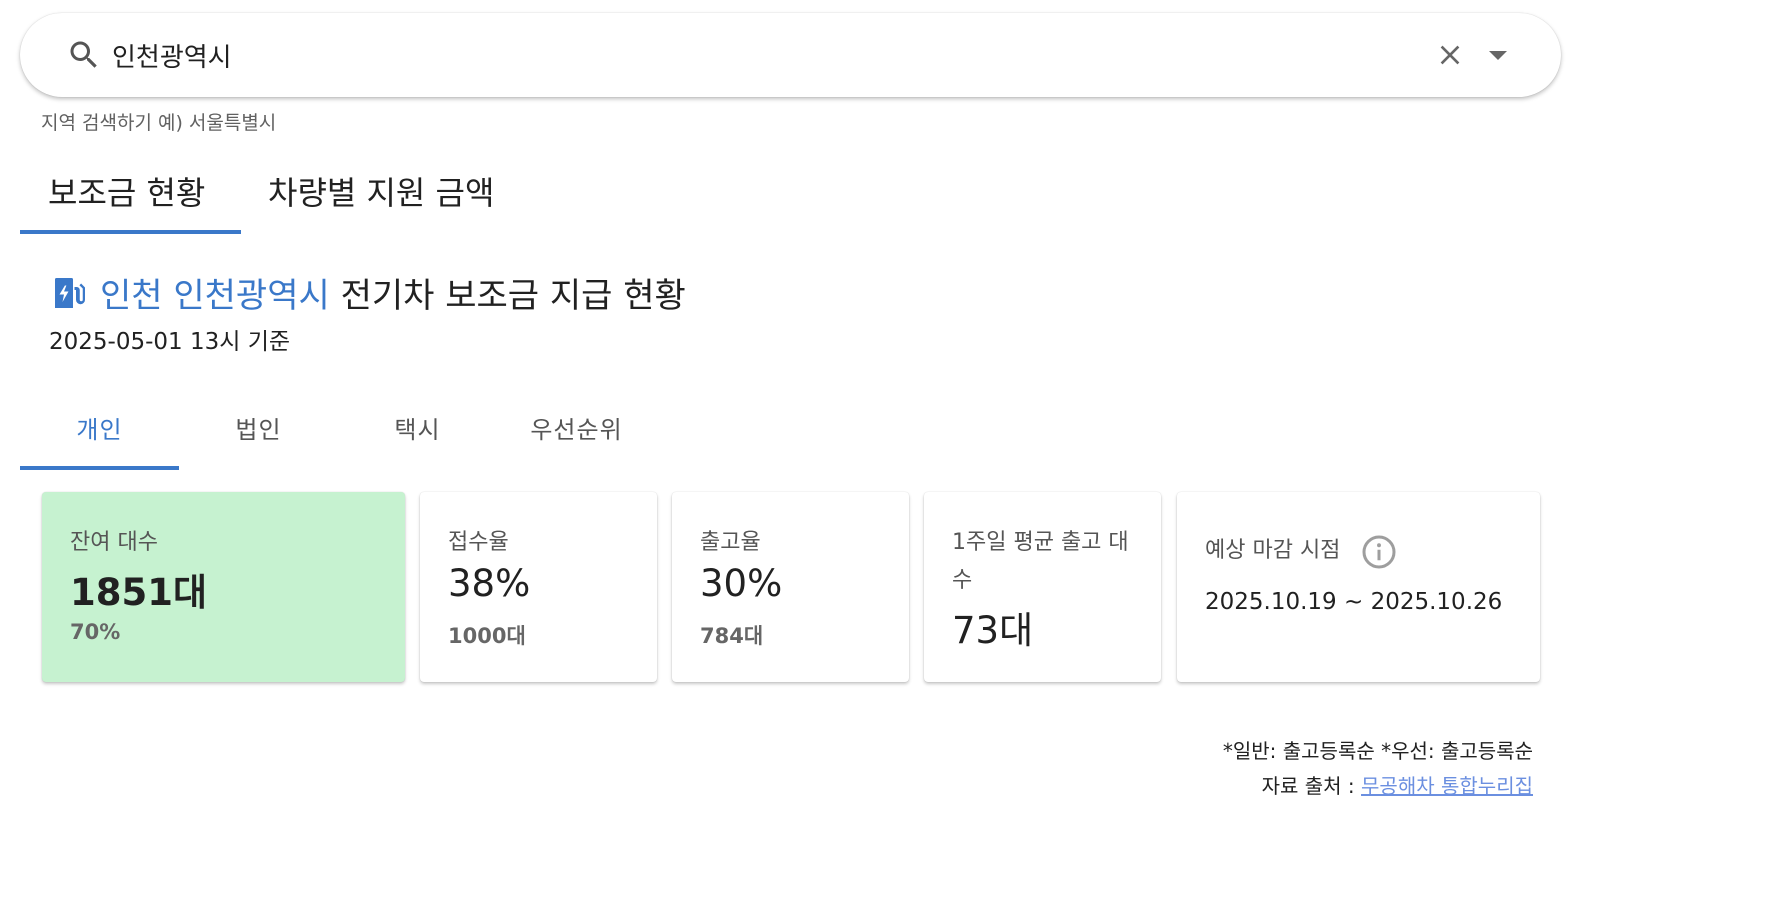 The width and height of the screenshot is (1778, 922). Describe the element at coordinates (1450, 55) in the screenshot. I see `close-icon` at that location.